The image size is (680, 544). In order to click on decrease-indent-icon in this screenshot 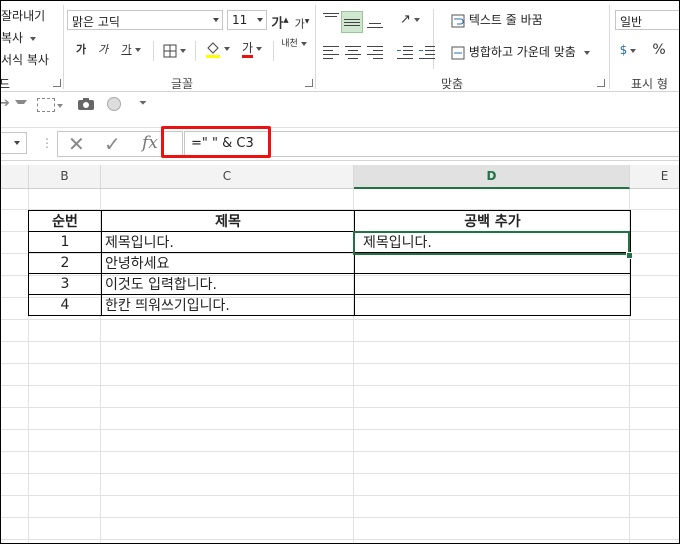, I will do `click(405, 52)`.